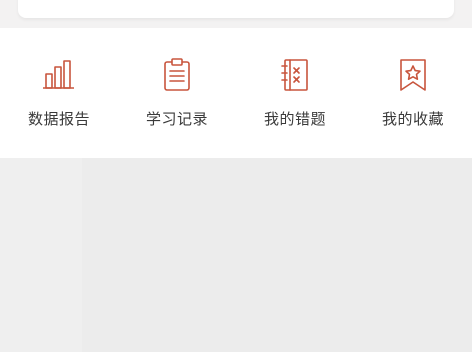 The height and width of the screenshot is (352, 472). Describe the element at coordinates (295, 75) in the screenshot. I see `notebook-icon` at that location.